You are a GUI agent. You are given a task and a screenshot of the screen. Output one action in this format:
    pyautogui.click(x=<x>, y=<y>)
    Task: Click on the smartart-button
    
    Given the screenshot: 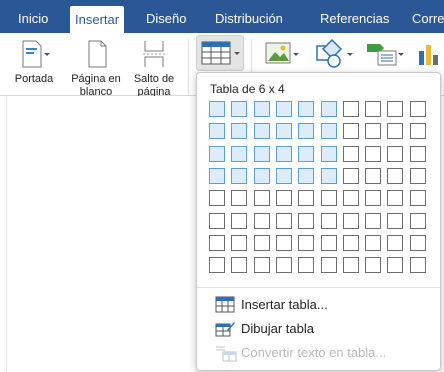 What is the action you would take?
    pyautogui.click(x=384, y=54)
    